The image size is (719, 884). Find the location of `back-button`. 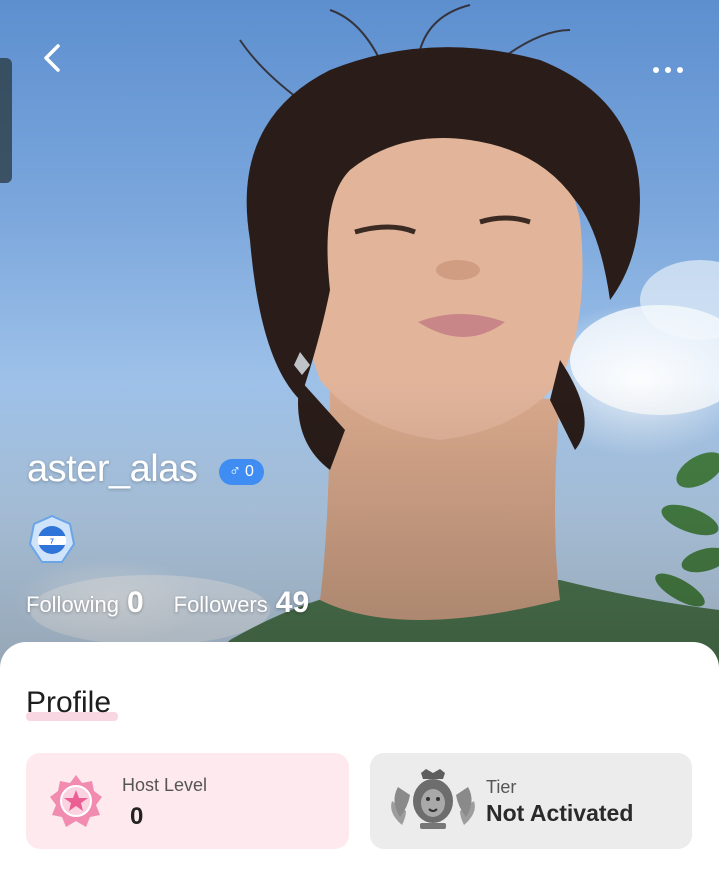

back-button is located at coordinates (52, 58).